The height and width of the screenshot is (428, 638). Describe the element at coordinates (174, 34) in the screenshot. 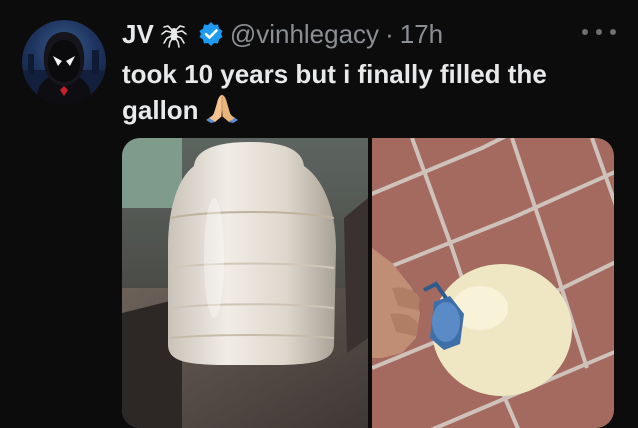

I see `spider-icon` at that location.